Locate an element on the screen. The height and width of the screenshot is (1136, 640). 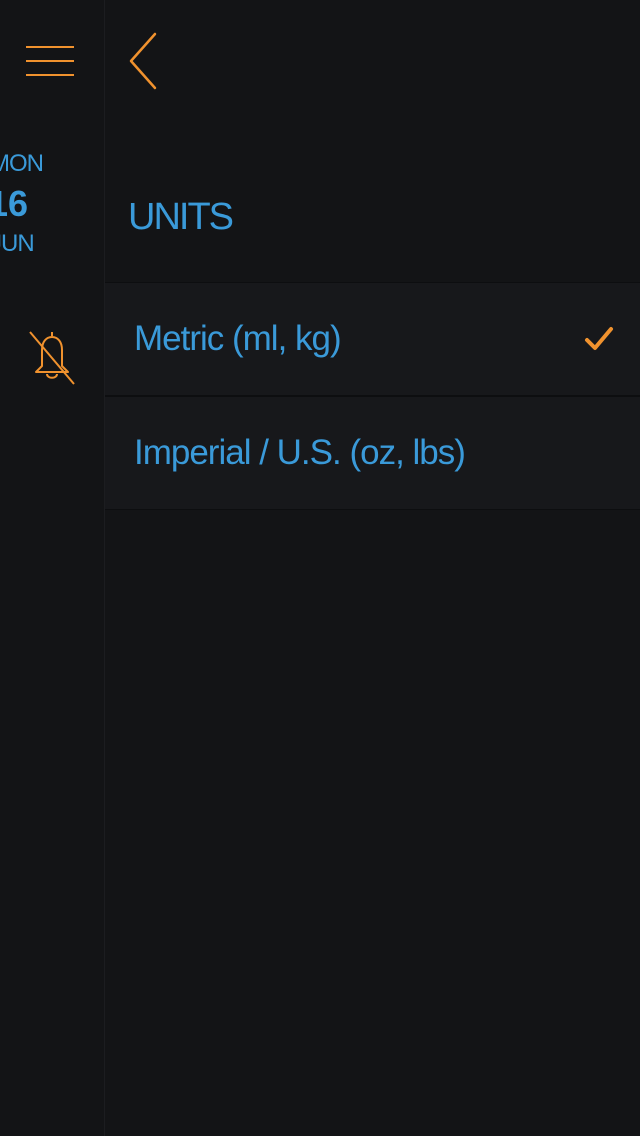
option-metric: Metric (ml, kg) is located at coordinates (372, 339).